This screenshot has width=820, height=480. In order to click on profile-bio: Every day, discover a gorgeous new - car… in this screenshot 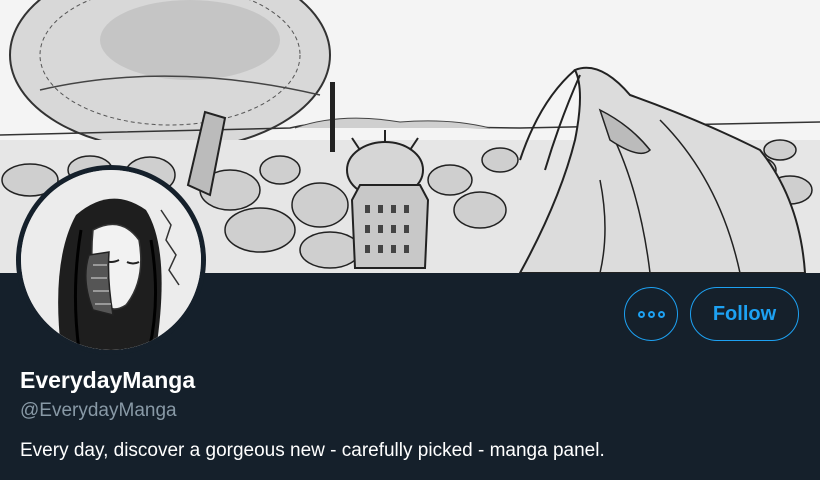, I will do `click(312, 450)`.